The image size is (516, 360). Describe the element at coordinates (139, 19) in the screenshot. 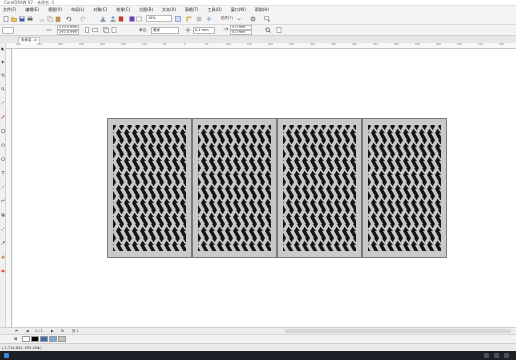

I see `welcome-screen-icon` at that location.